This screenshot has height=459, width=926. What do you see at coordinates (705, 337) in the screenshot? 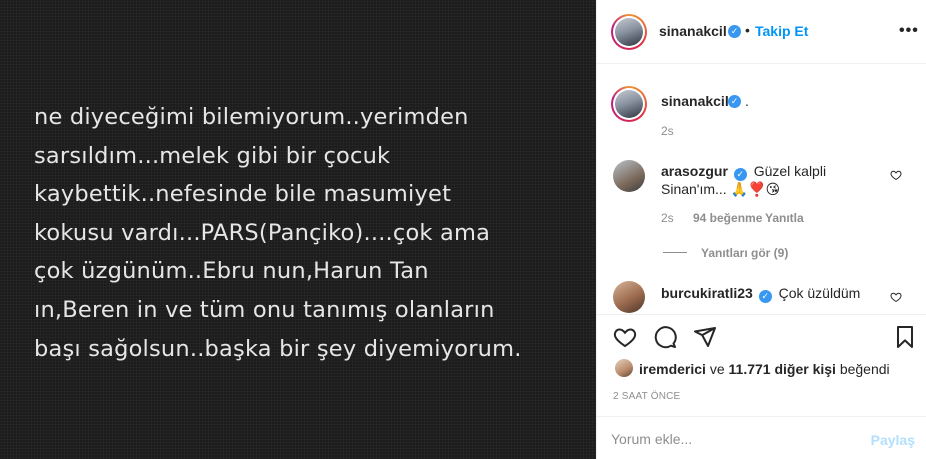
I see `share-icon` at bounding box center [705, 337].